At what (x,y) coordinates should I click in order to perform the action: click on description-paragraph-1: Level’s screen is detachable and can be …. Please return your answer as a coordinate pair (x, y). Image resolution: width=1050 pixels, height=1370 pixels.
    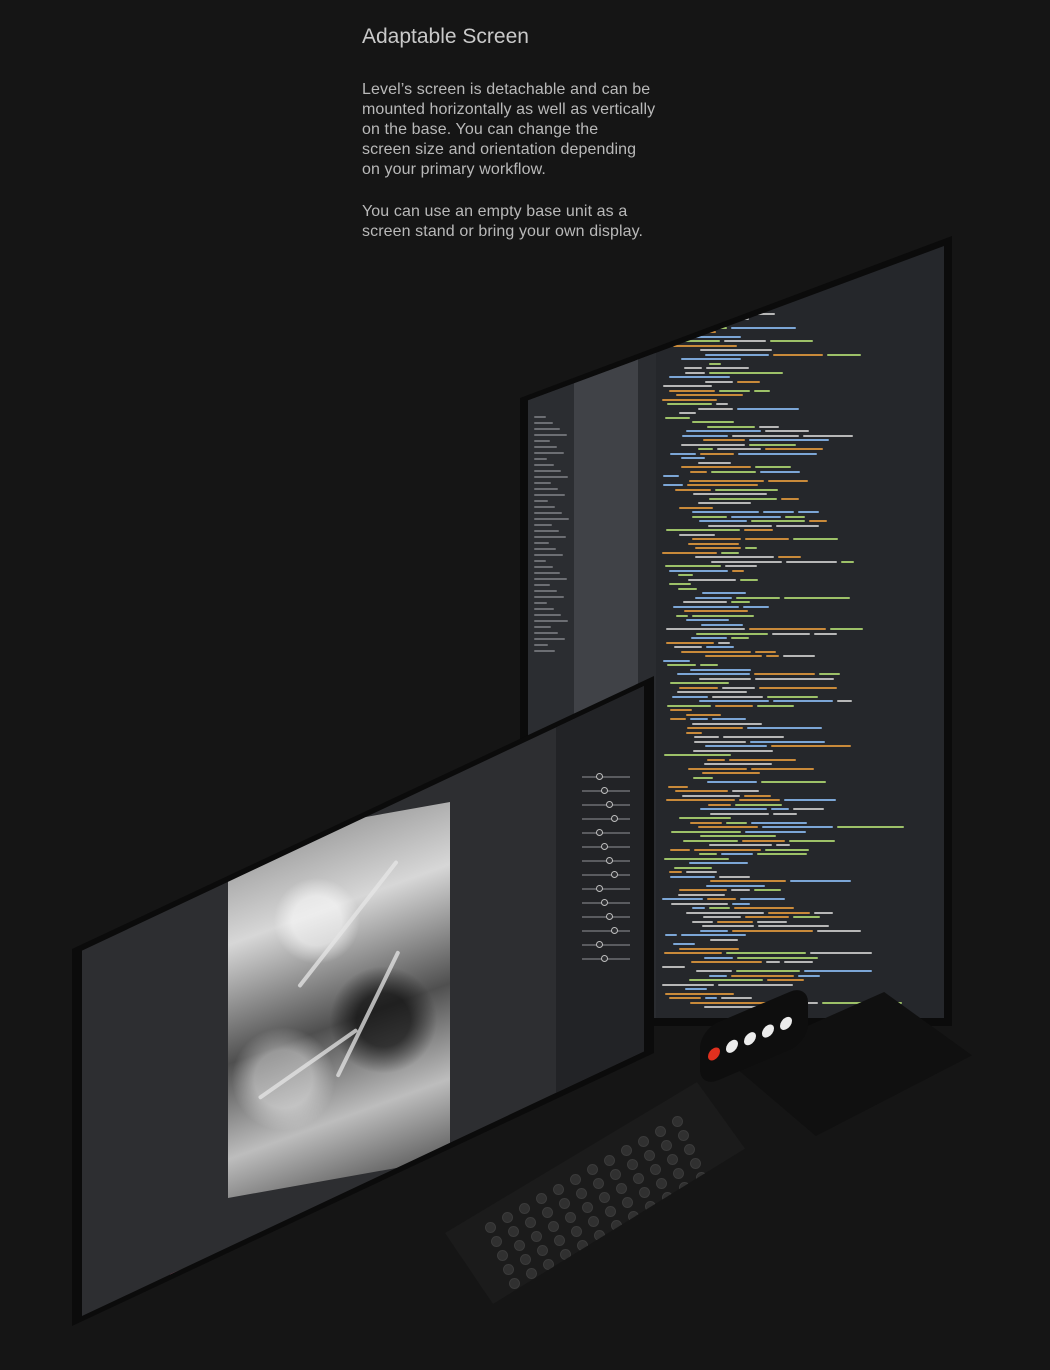
    Looking at the image, I should click on (509, 129).